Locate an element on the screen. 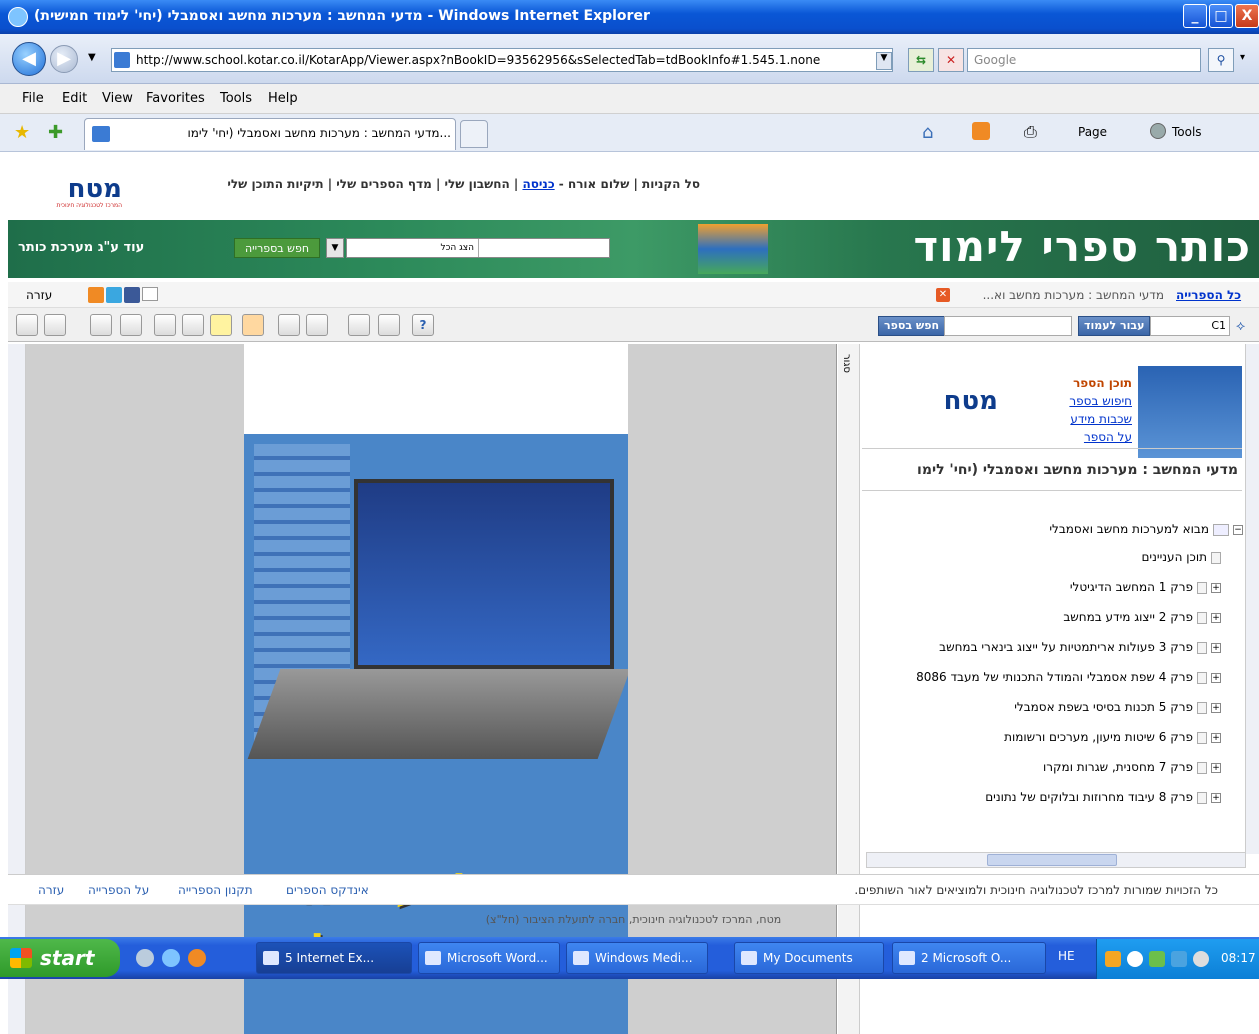  email-icon is located at coordinates (150, 294).